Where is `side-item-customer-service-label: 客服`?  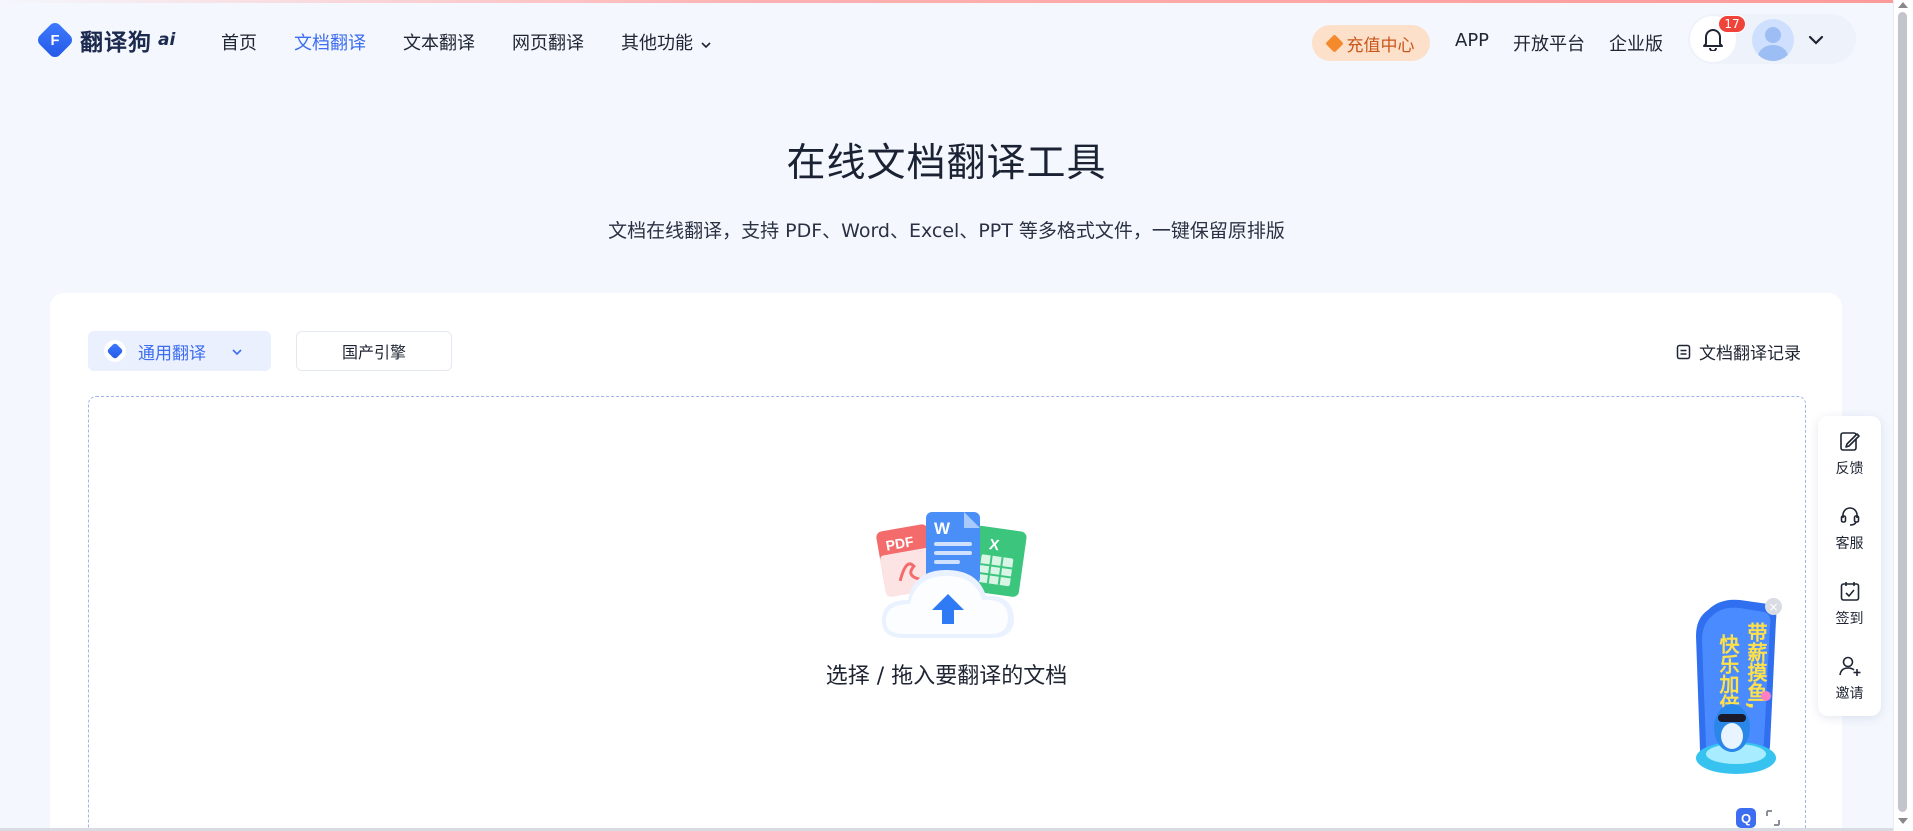 side-item-customer-service-label: 客服 is located at coordinates (1849, 544).